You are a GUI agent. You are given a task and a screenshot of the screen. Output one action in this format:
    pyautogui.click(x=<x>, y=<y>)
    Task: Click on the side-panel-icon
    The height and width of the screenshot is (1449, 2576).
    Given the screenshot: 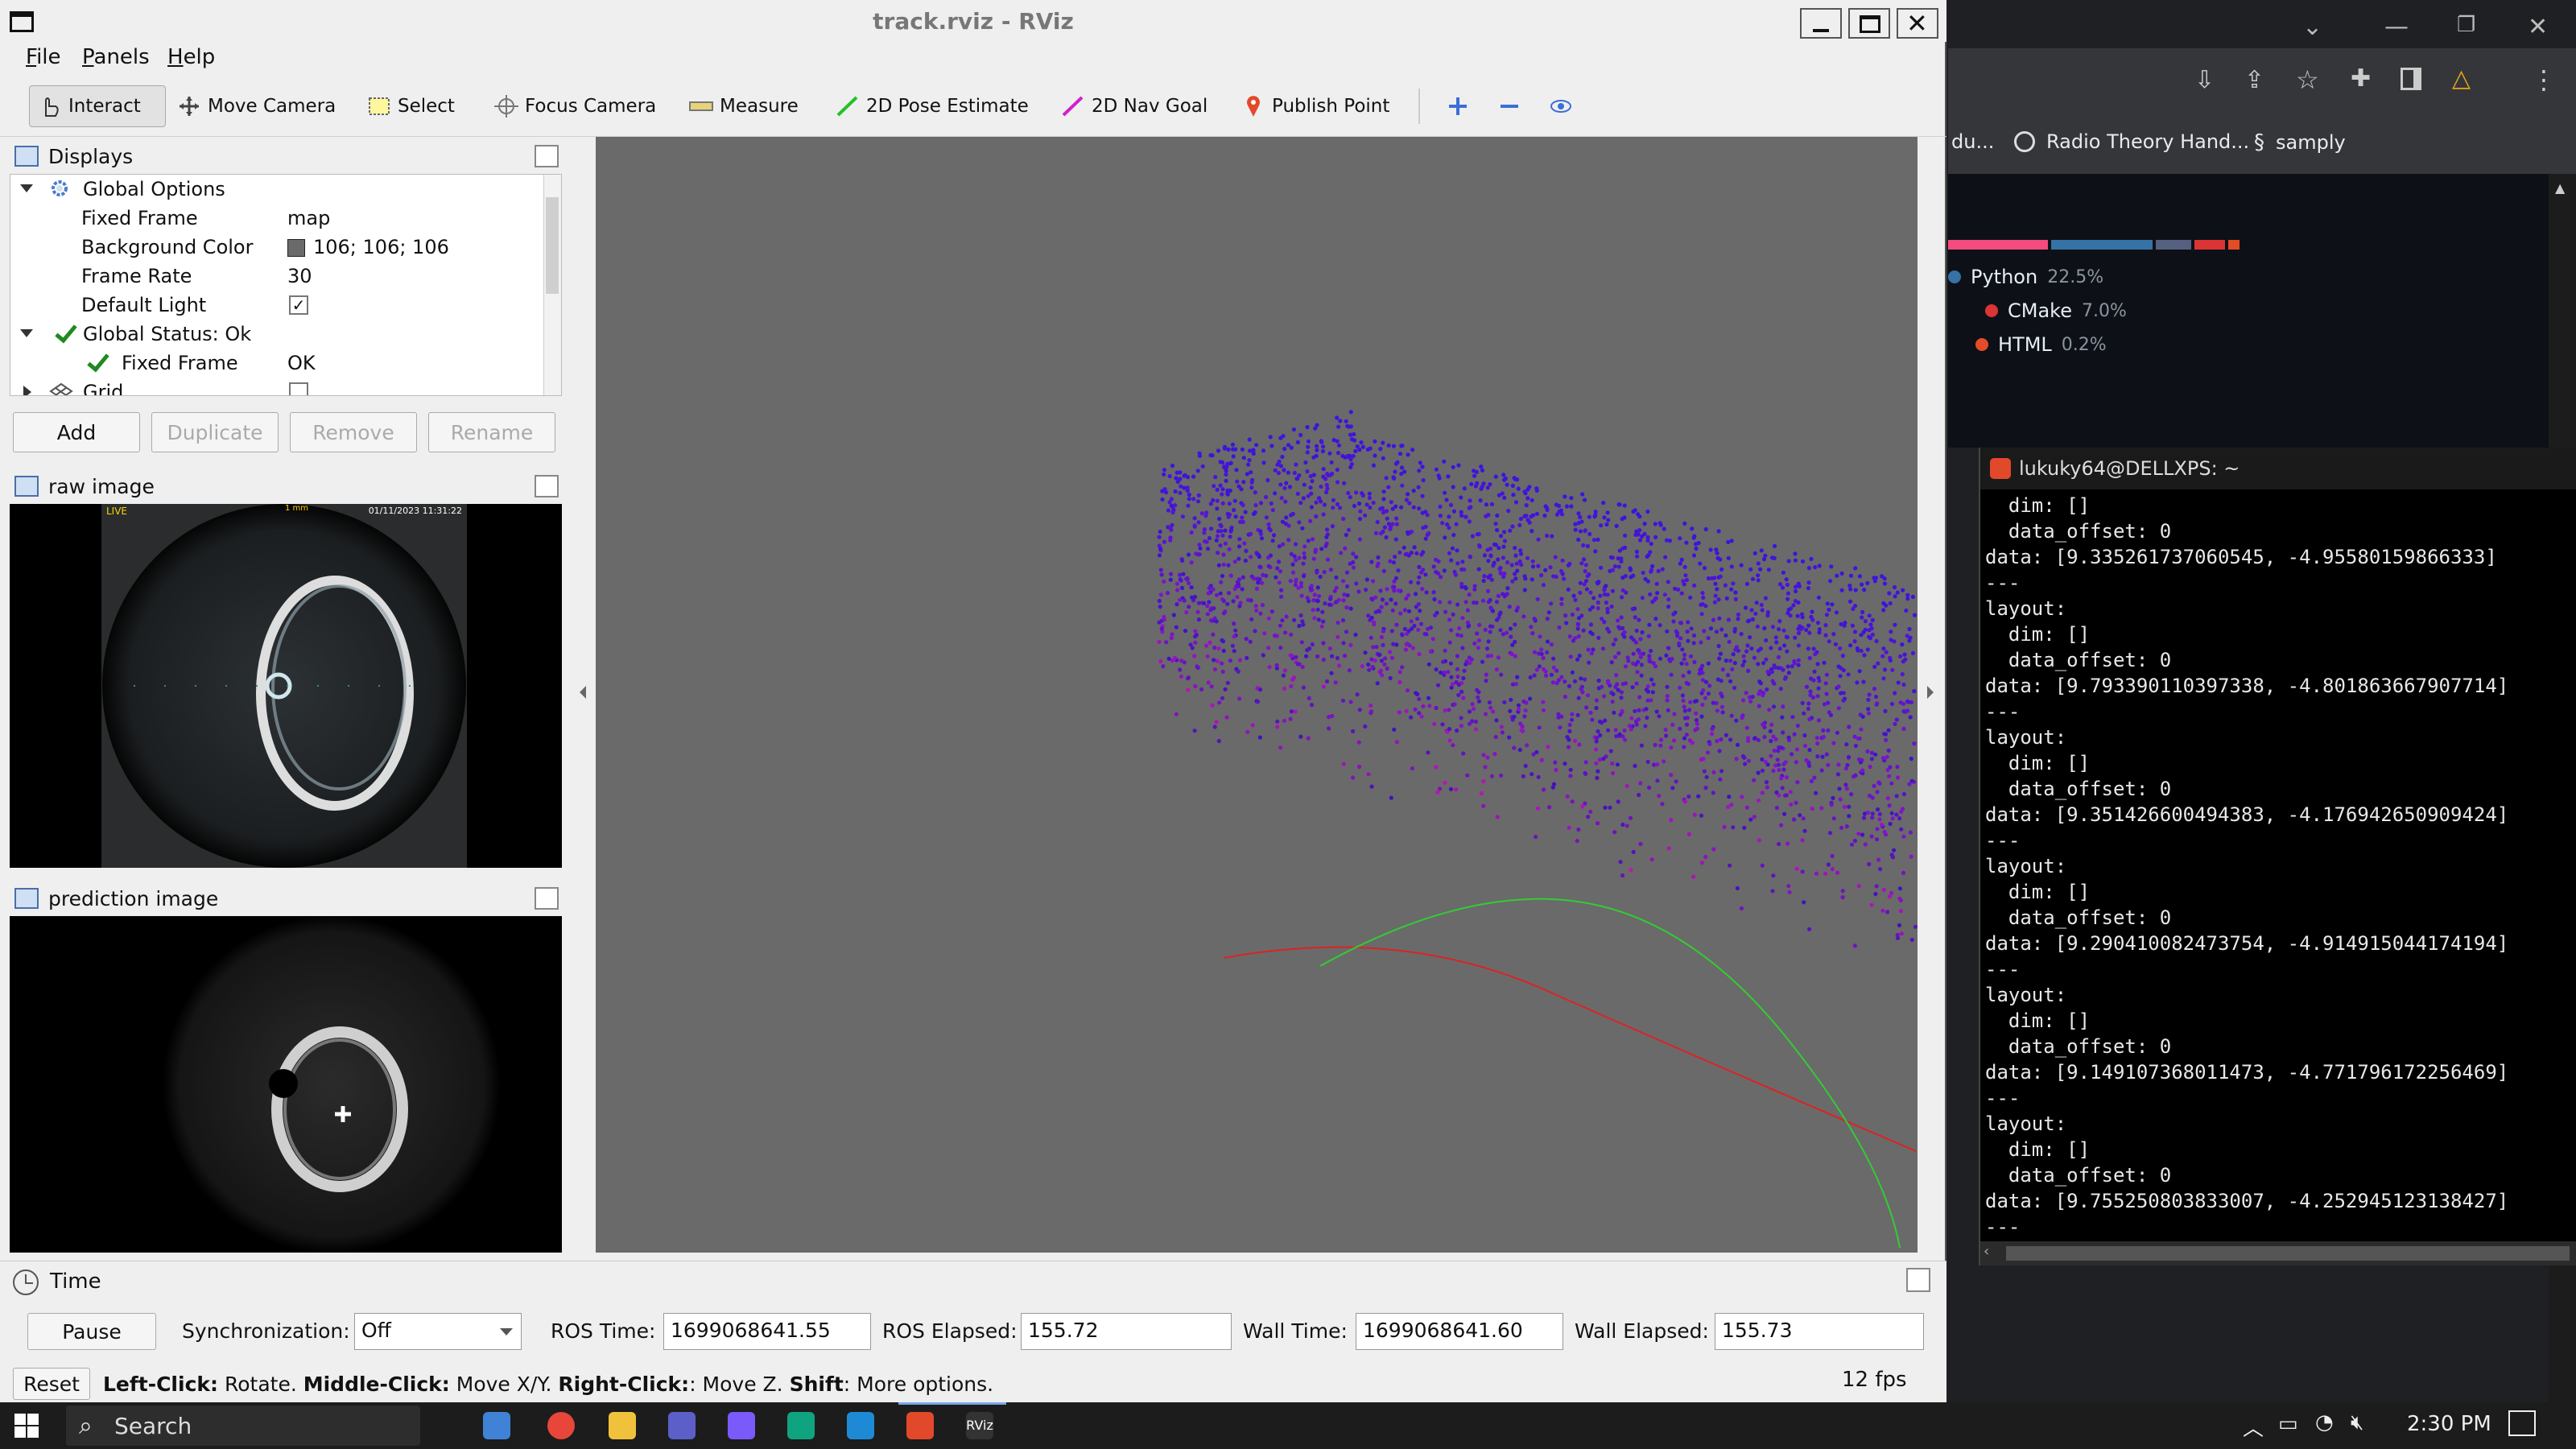 What is the action you would take?
    pyautogui.click(x=2411, y=79)
    